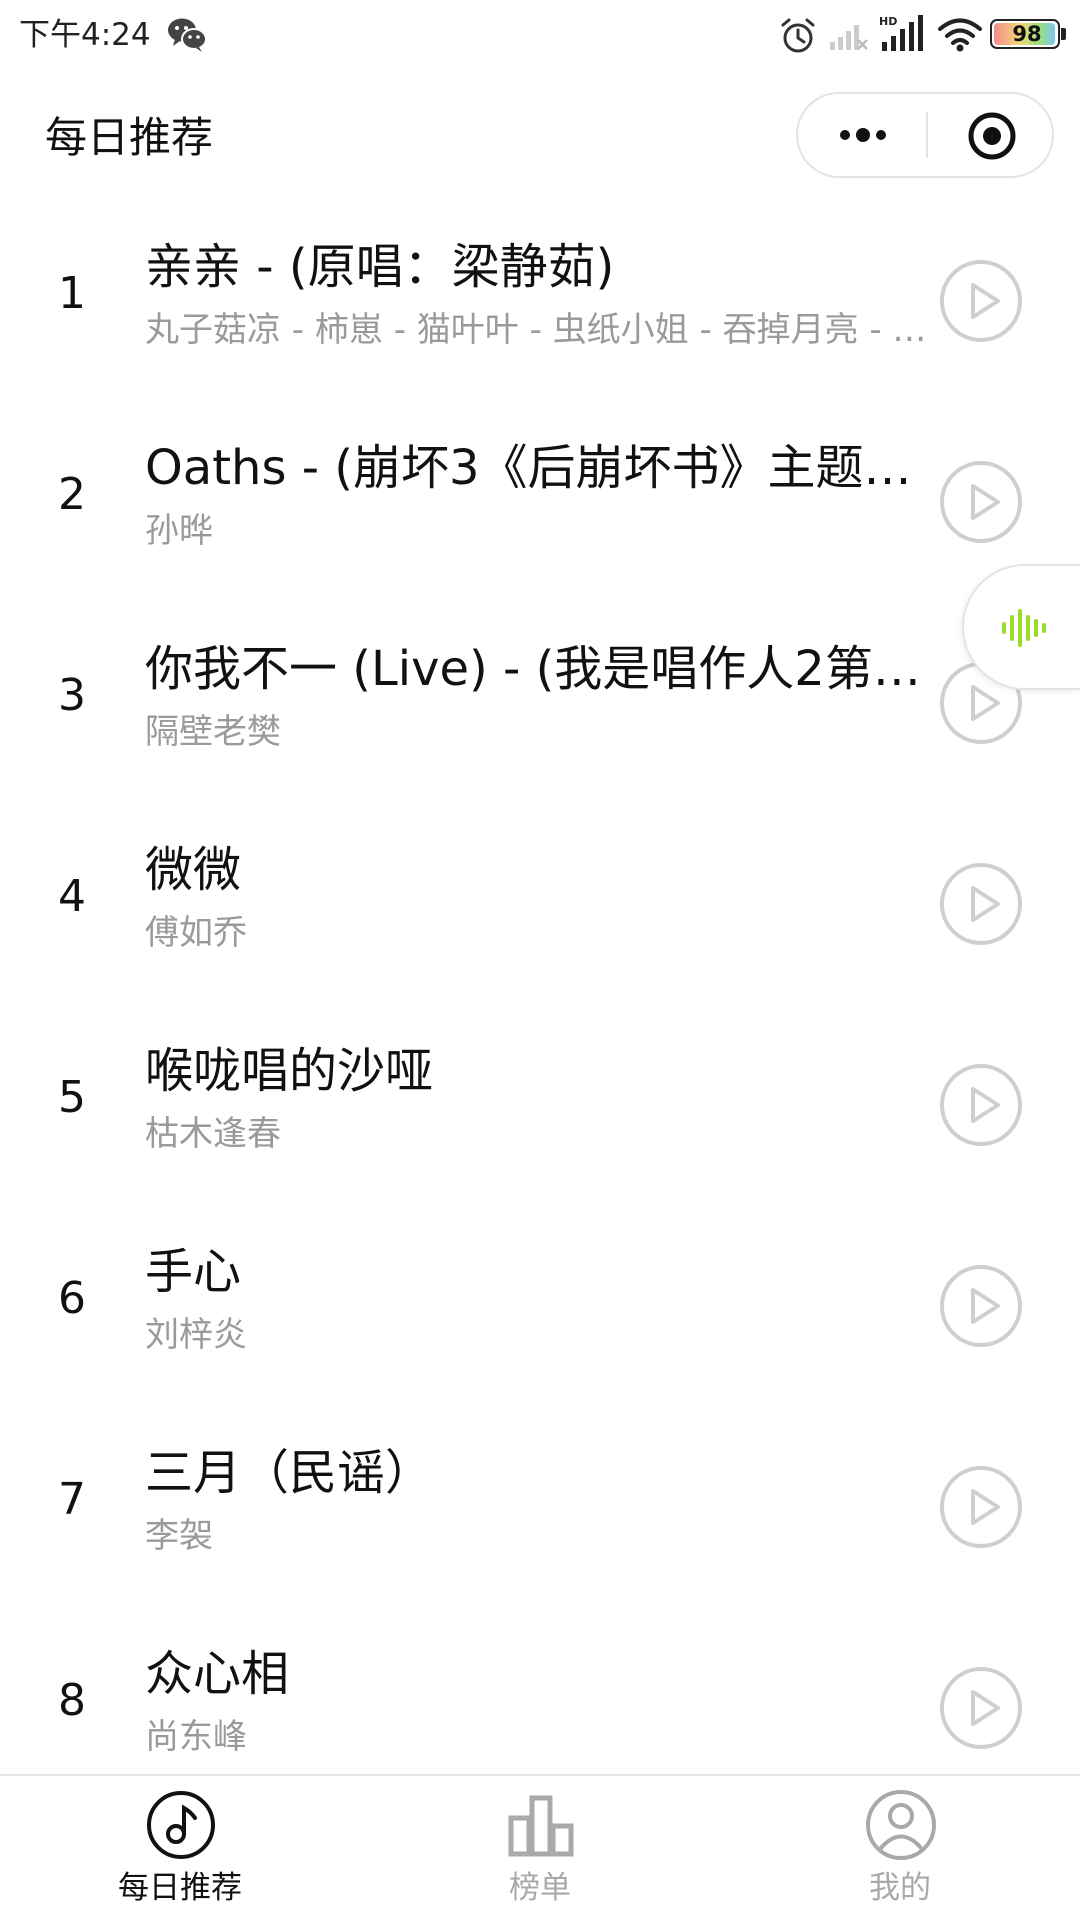 The height and width of the screenshot is (1920, 1080). What do you see at coordinates (72, 1700) in the screenshot?
I see `song-rank: 8` at bounding box center [72, 1700].